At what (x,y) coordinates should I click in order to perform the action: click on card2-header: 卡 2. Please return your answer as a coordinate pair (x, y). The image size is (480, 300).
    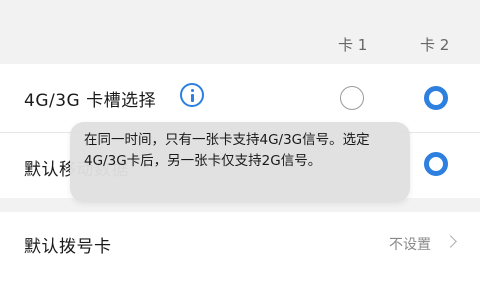
    Looking at the image, I should click on (435, 45).